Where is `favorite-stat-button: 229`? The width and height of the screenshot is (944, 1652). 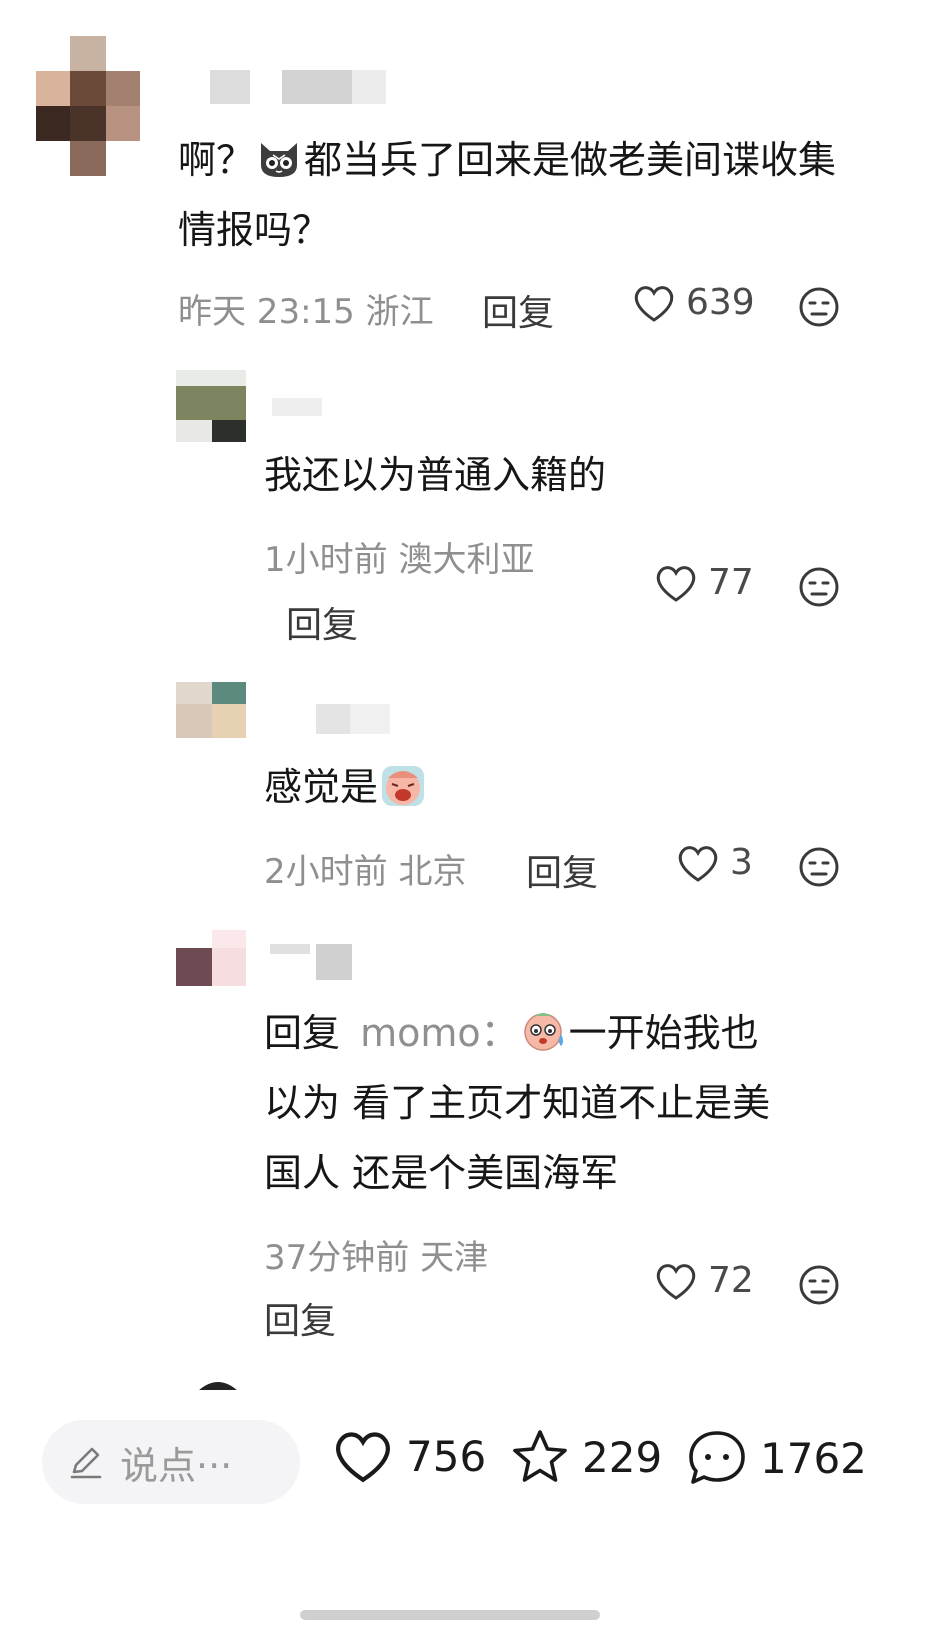 favorite-stat-button: 229 is located at coordinates (586, 1457).